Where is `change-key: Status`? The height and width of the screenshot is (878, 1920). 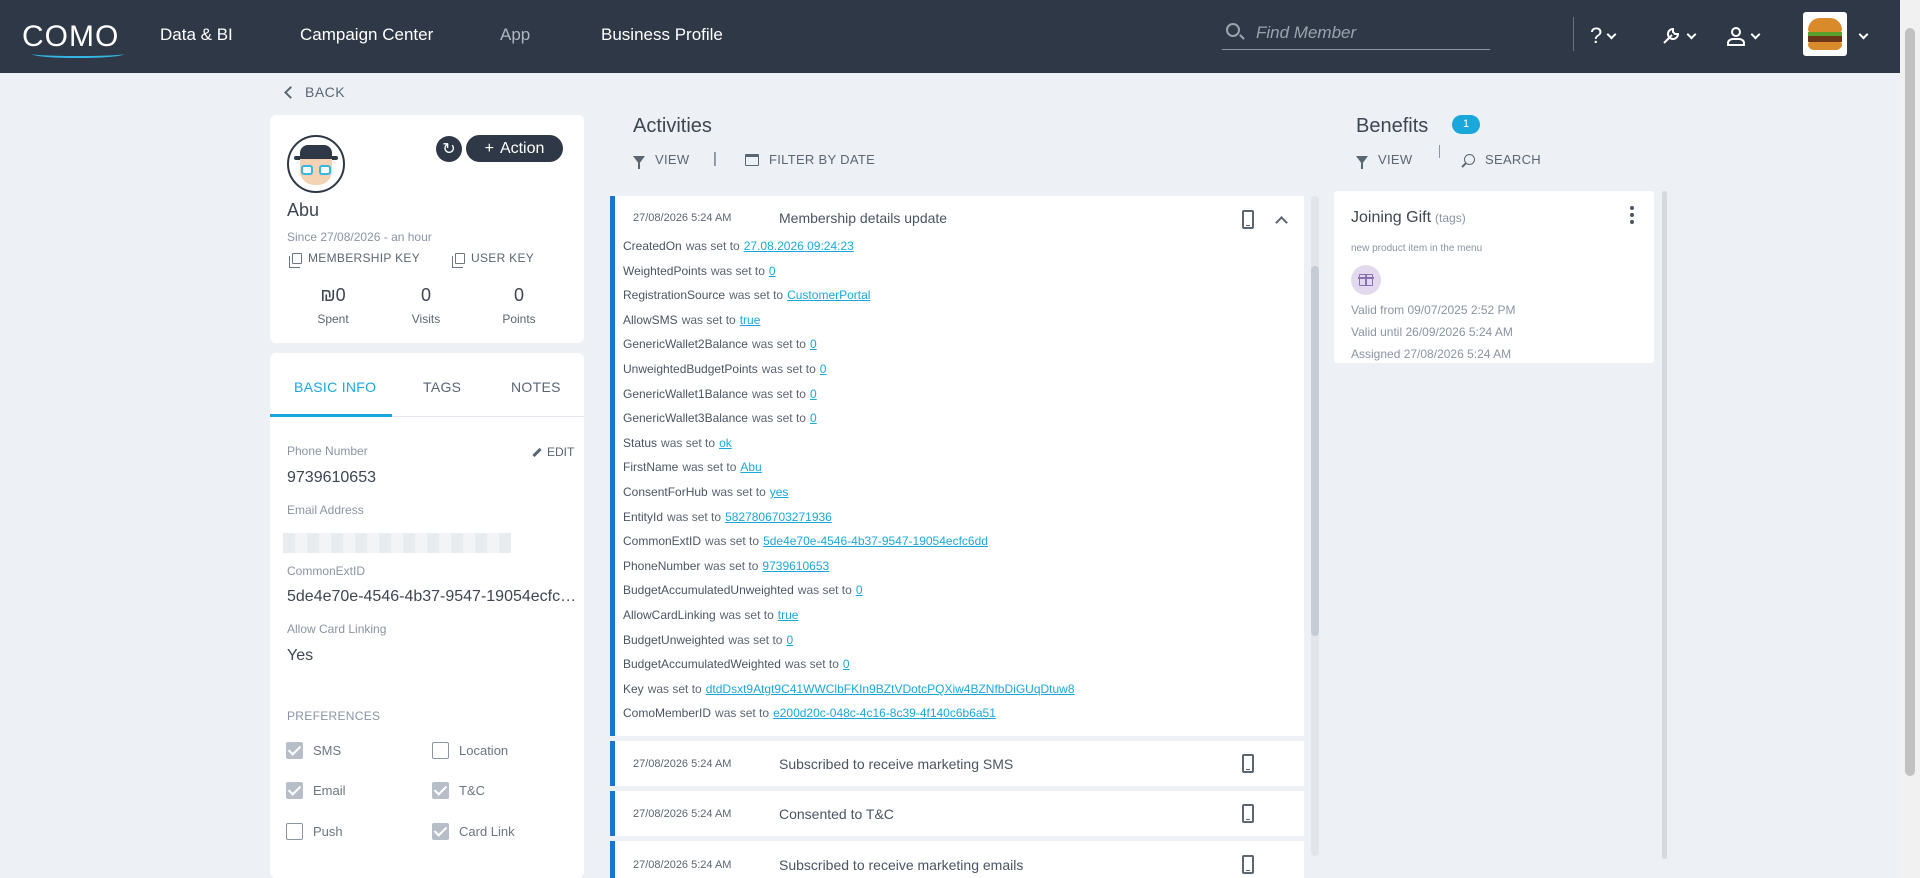 change-key: Status is located at coordinates (640, 442).